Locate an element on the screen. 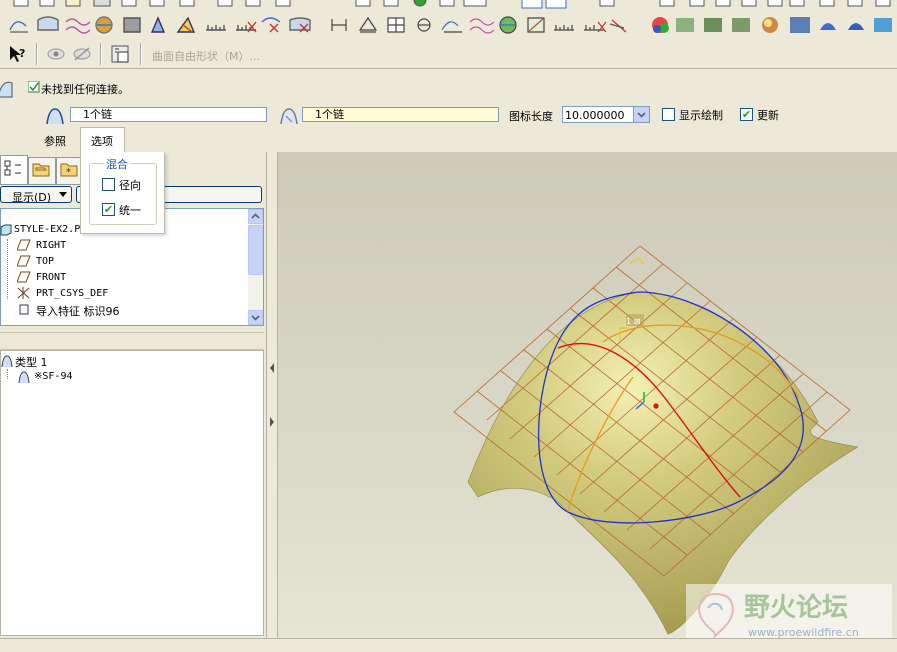 The image size is (897, 652). watermark: 野火论坛 www.proewildfire.cn is located at coordinates (789, 615).